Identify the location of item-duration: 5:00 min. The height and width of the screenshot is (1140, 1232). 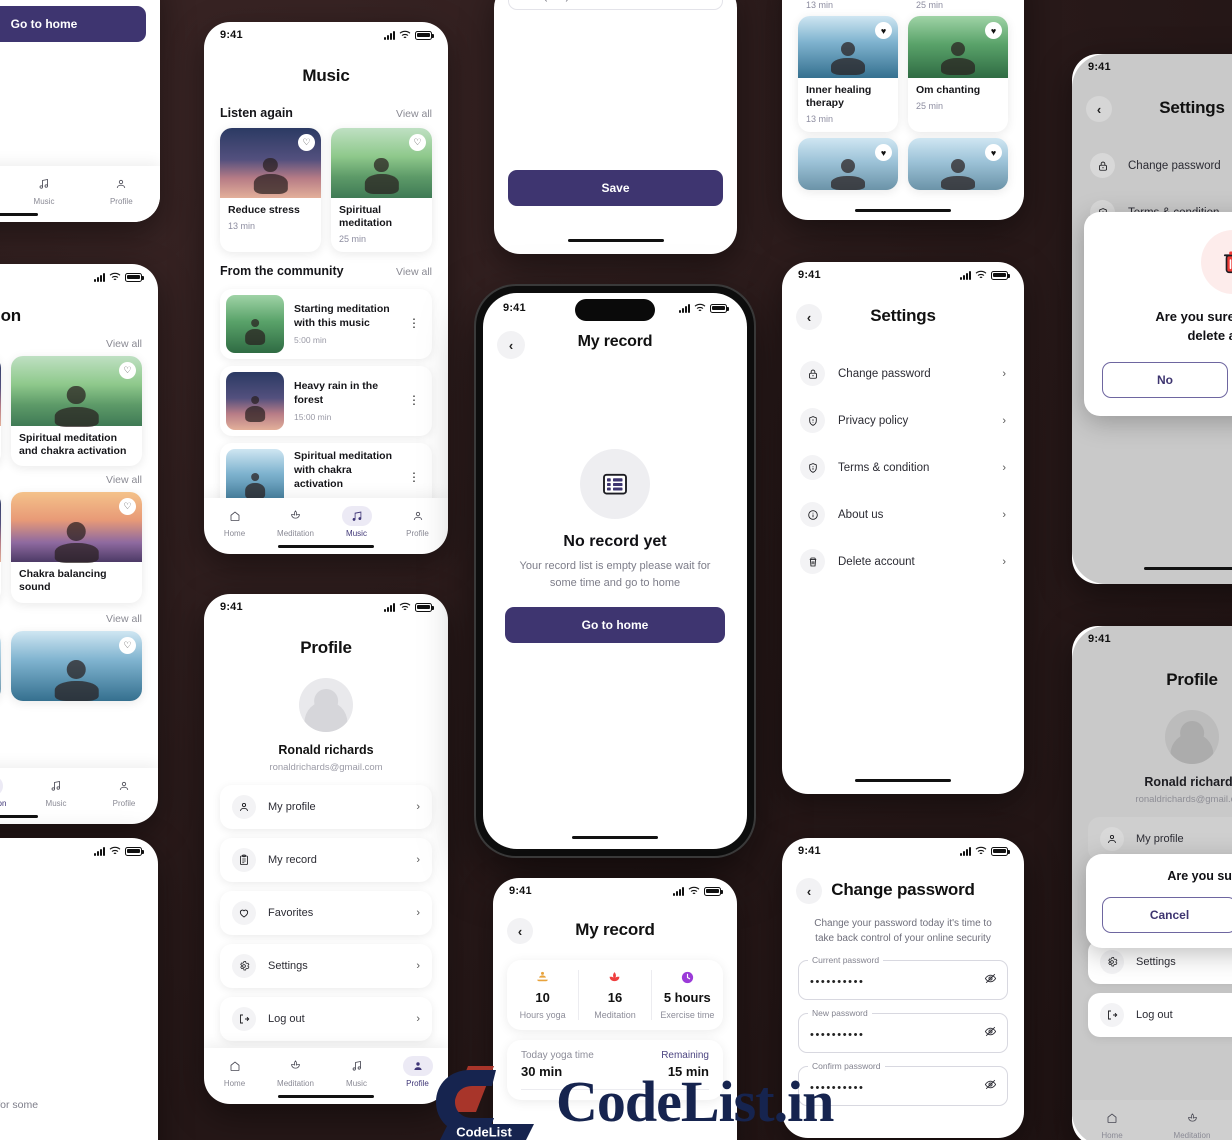
(310, 340).